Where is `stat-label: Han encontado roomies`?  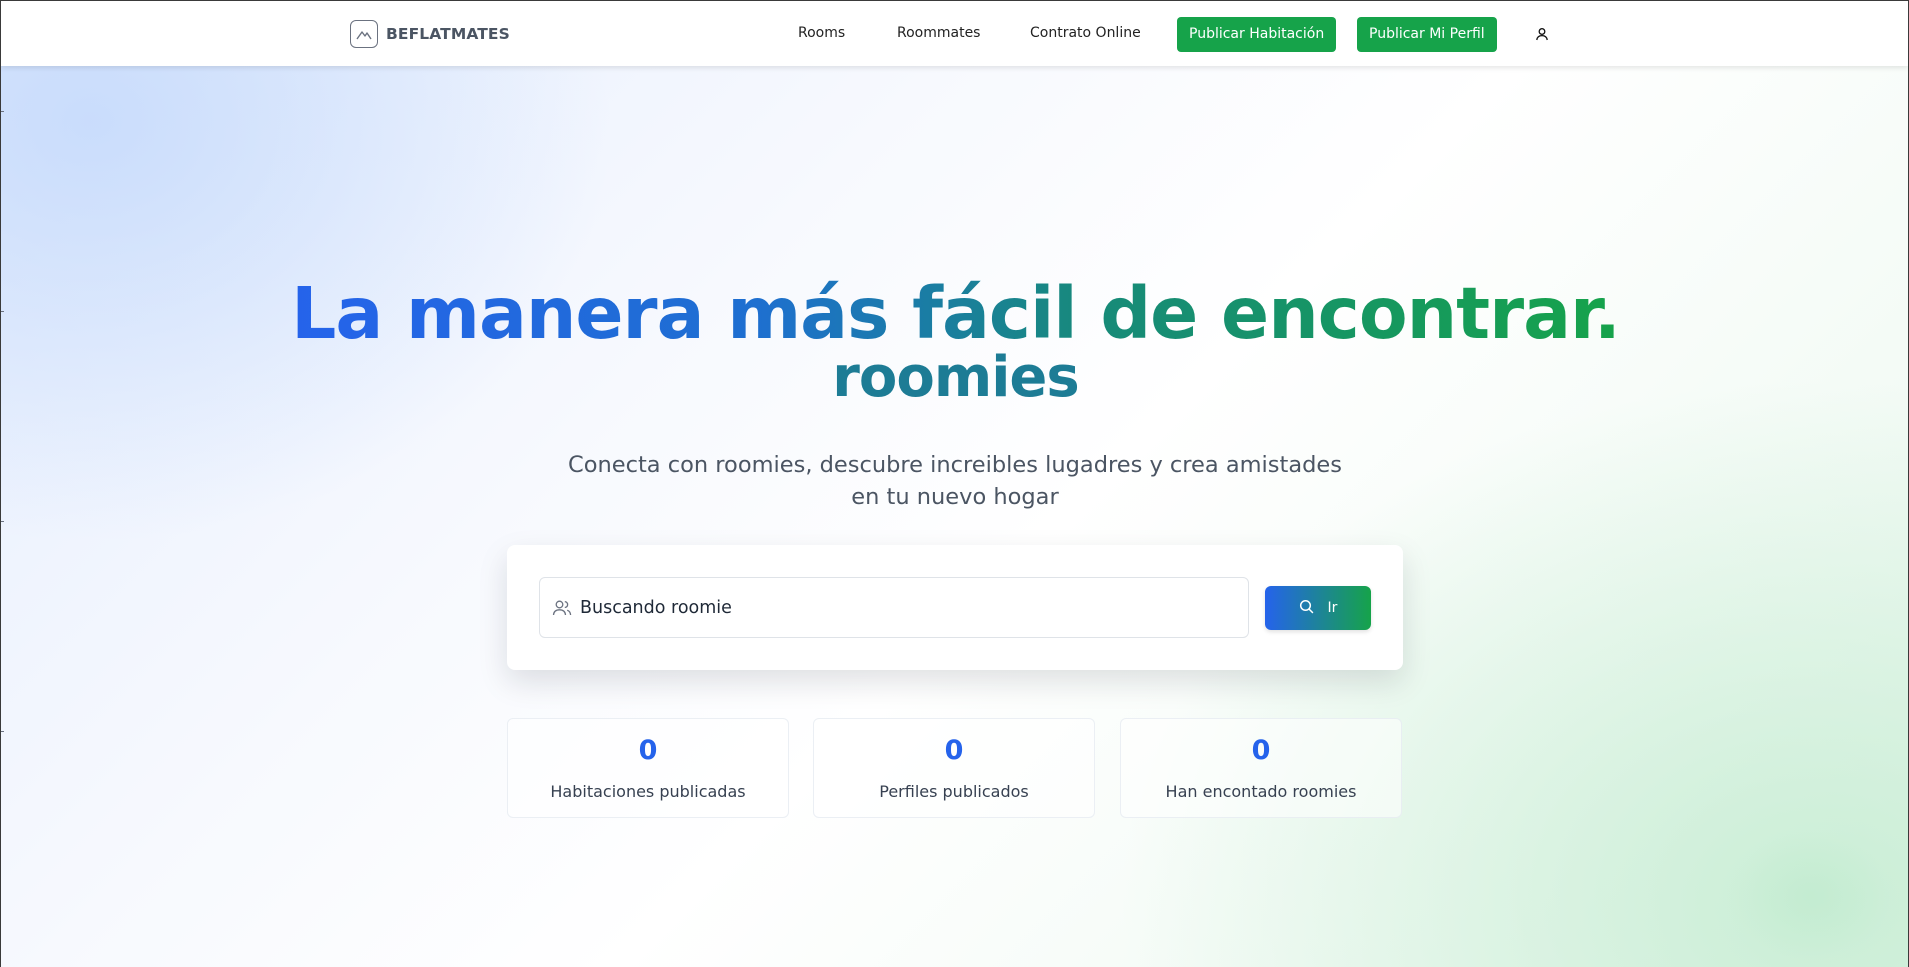
stat-label: Han encontado roomies is located at coordinates (1261, 791).